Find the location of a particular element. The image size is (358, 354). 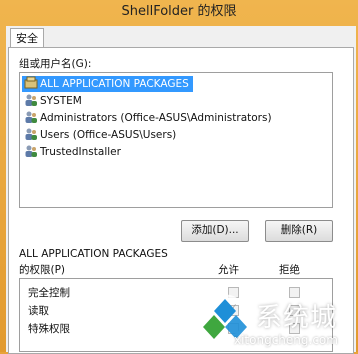

list-item-label: ALL APPLICATION PACKAGES is located at coordinates (114, 84).